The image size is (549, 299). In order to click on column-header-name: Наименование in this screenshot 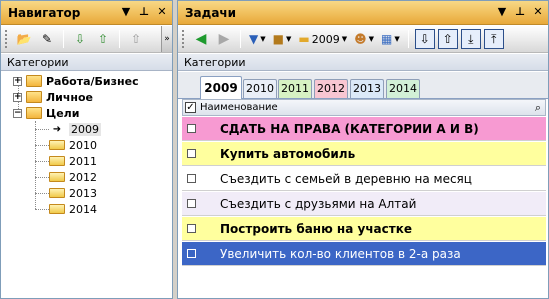, I will do `click(239, 107)`.